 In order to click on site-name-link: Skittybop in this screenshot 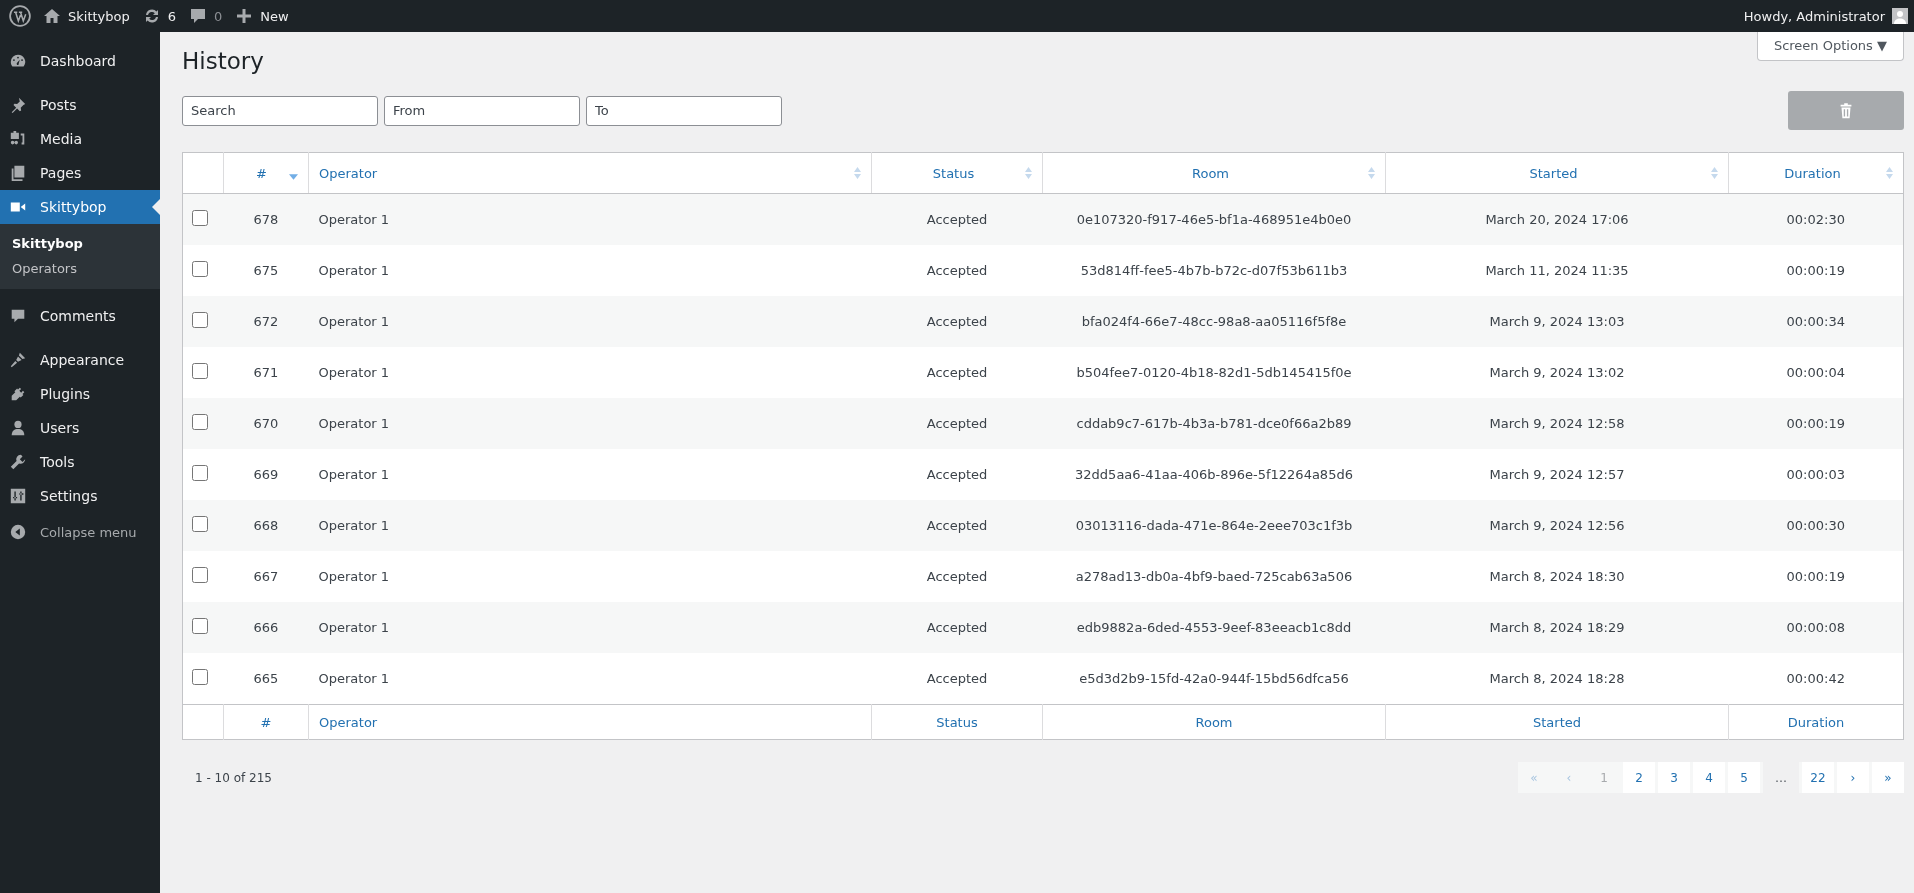, I will do `click(92, 16)`.